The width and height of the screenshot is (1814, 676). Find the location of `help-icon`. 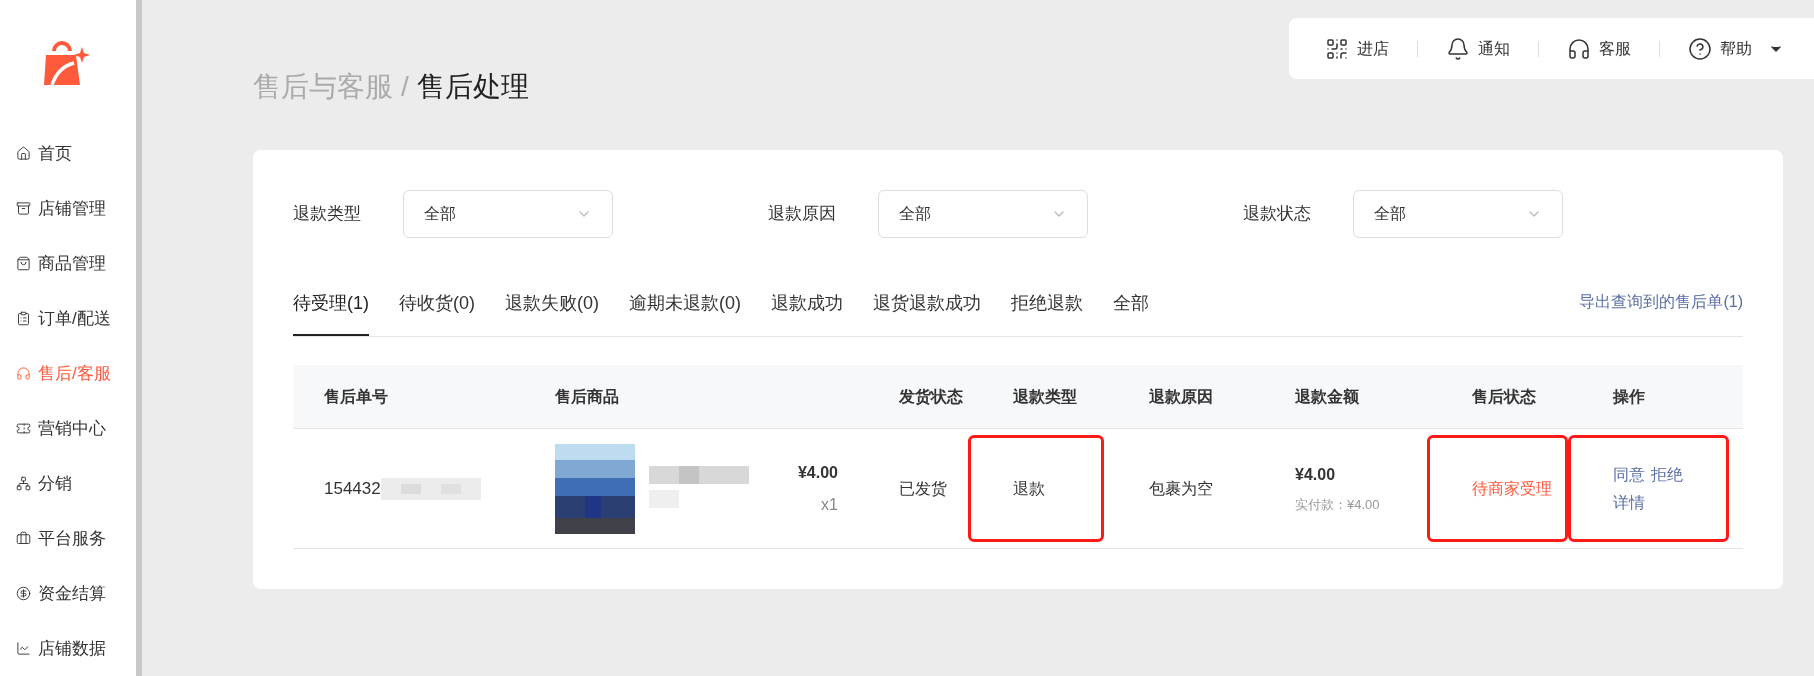

help-icon is located at coordinates (1700, 48).